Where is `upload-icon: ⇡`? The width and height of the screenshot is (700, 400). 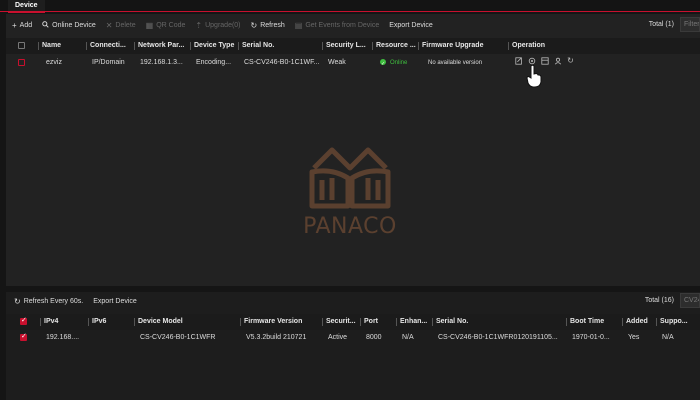
upload-icon: ⇡ is located at coordinates (199, 25).